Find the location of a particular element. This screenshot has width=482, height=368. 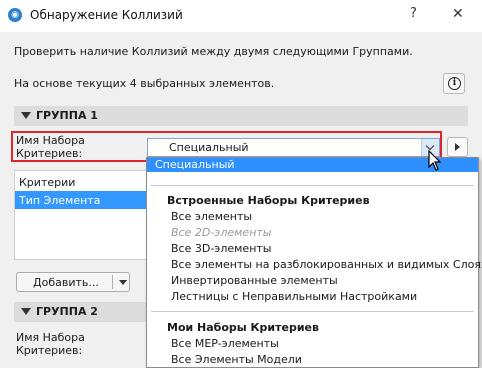

builtin-sets-header: Встроенные Наборы Критериев is located at coordinates (268, 200).